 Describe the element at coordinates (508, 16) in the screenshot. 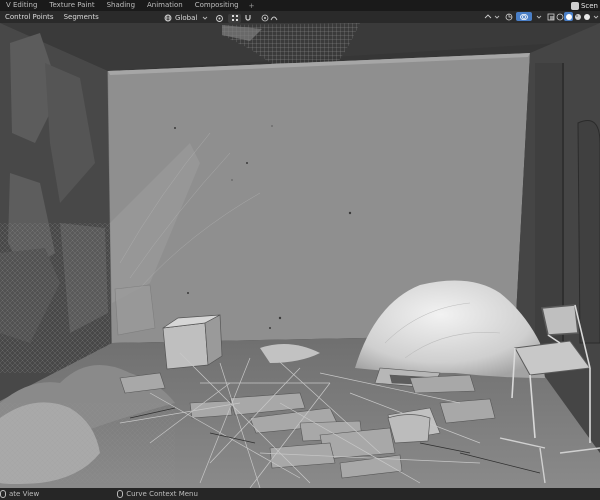

I see `gizmo-icon` at that location.